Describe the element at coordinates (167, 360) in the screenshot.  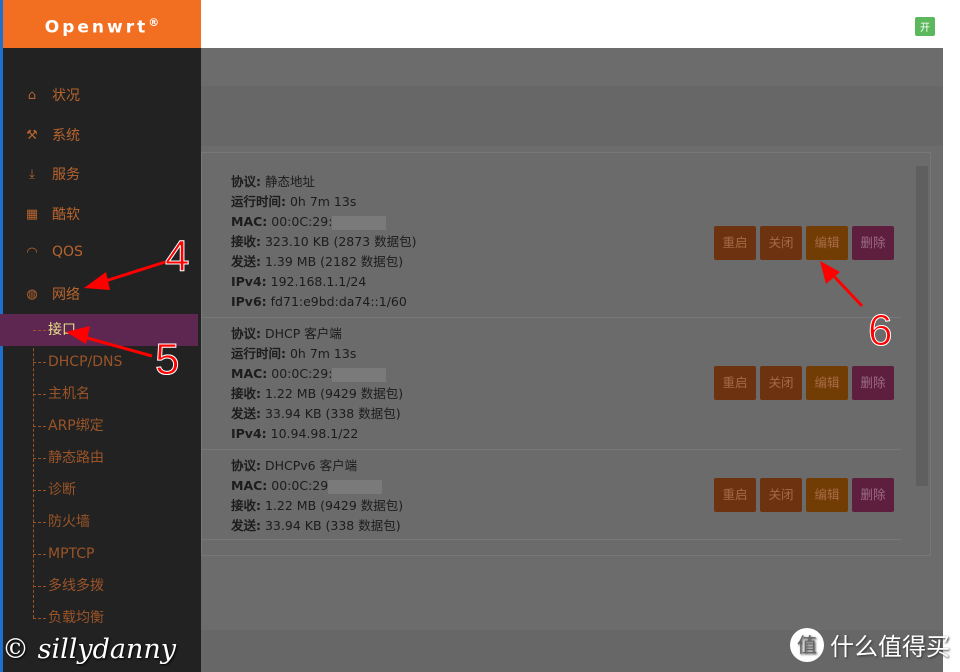
I see `annotation-5: 5` at that location.